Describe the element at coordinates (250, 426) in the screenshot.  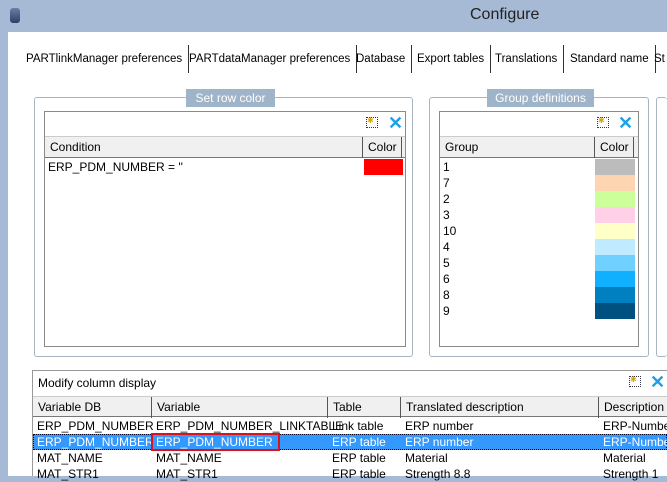
I see `table-cell: ERP_PDM_NUMBER_LINKTABLE` at that location.